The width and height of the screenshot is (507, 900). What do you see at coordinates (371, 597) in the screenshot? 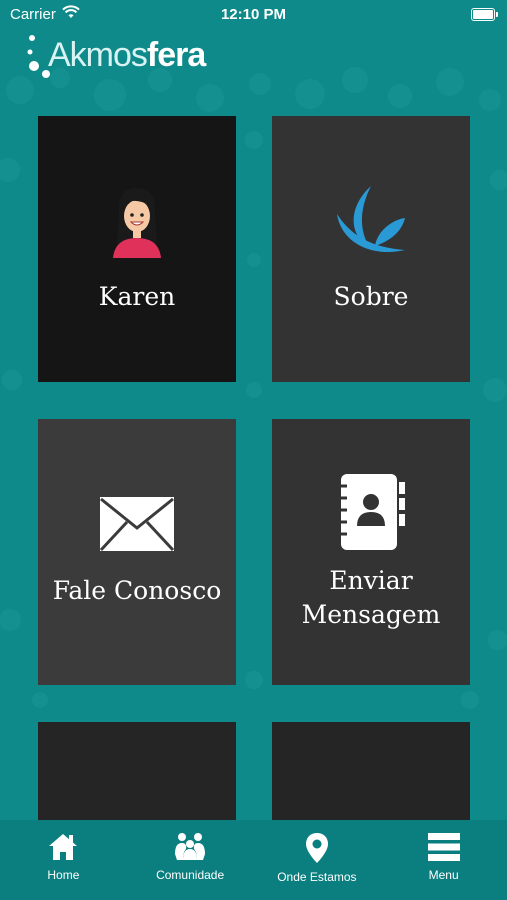
I see `tile-label: Enviar Mensagem` at bounding box center [371, 597].